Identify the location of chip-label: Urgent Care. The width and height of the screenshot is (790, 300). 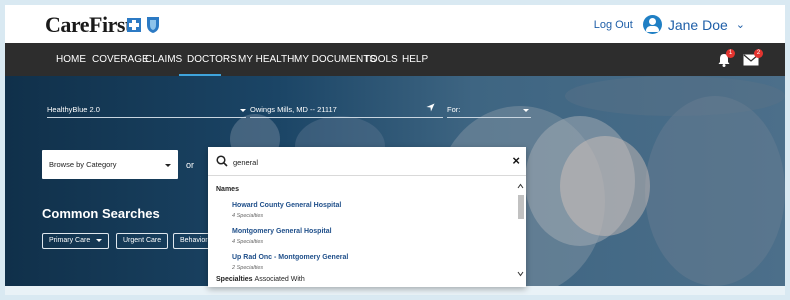
(142, 240).